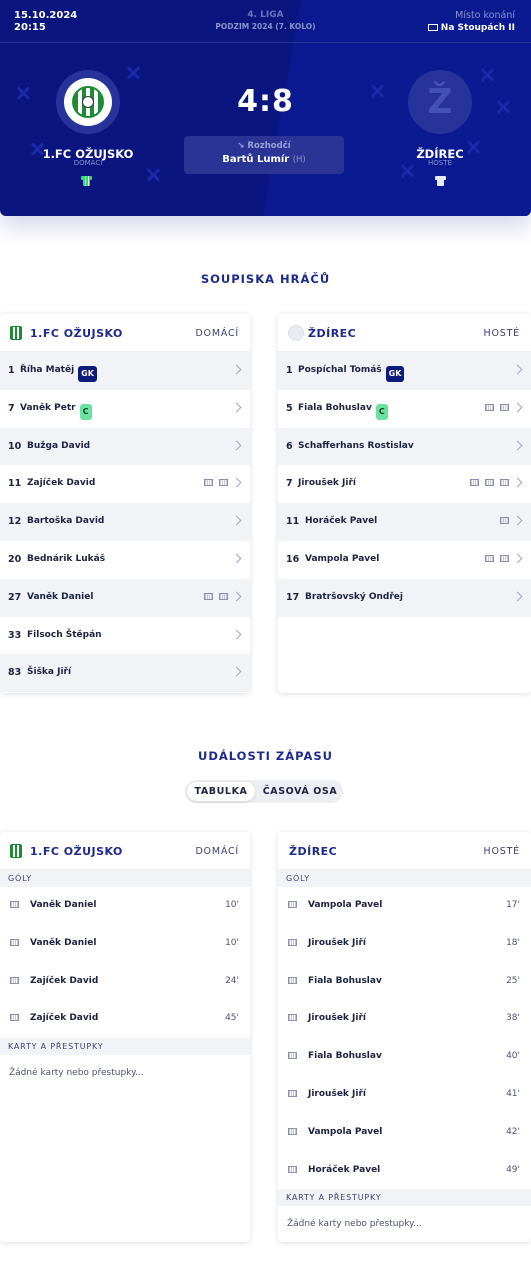 This screenshot has width=531, height=1280. Describe the element at coordinates (404, 597) in the screenshot. I see `player-row: 17 Bratršovský Ondřej` at that location.